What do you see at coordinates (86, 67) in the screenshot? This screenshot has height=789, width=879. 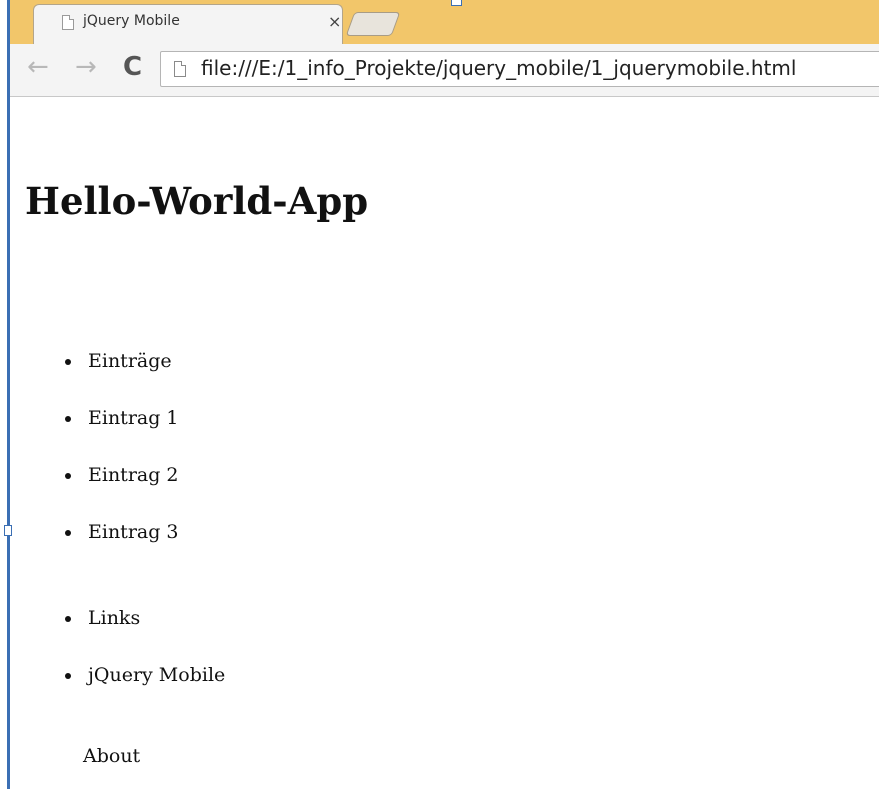 I see `forward-arrow-icon: →` at bounding box center [86, 67].